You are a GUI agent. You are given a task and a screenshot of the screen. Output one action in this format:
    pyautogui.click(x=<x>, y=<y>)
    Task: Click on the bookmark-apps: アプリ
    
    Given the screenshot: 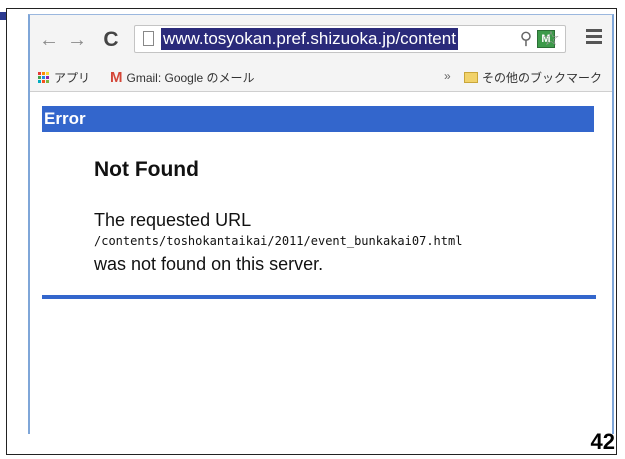 What is the action you would take?
    pyautogui.click(x=64, y=77)
    